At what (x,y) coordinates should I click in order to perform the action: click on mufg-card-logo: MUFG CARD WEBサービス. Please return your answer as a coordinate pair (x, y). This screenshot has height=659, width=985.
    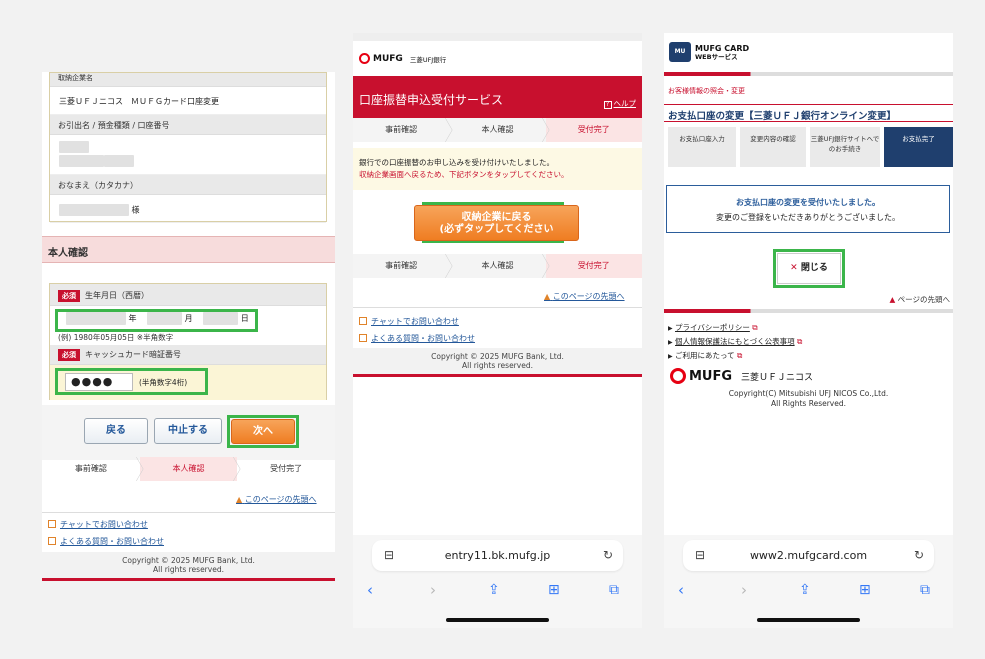
    Looking at the image, I should click on (722, 52).